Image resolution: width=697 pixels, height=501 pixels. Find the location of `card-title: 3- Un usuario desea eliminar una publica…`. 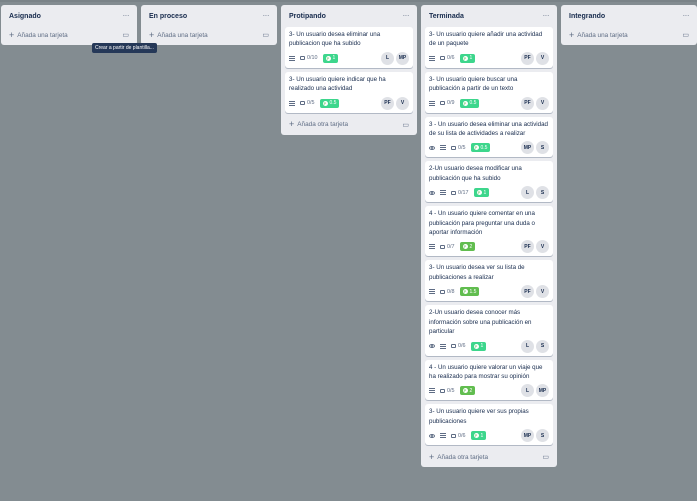

card-title: 3- Un usuario desea eliminar una publica… is located at coordinates (335, 39).